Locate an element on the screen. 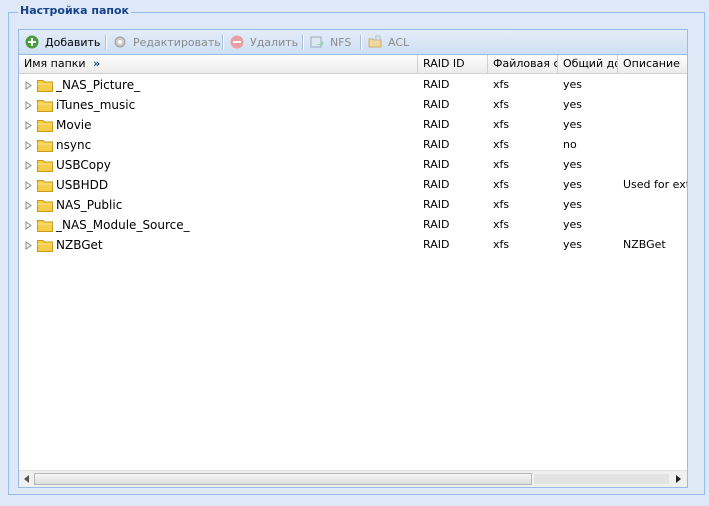 This screenshot has height=506, width=709. folder-name: USBHDD is located at coordinates (82, 185).